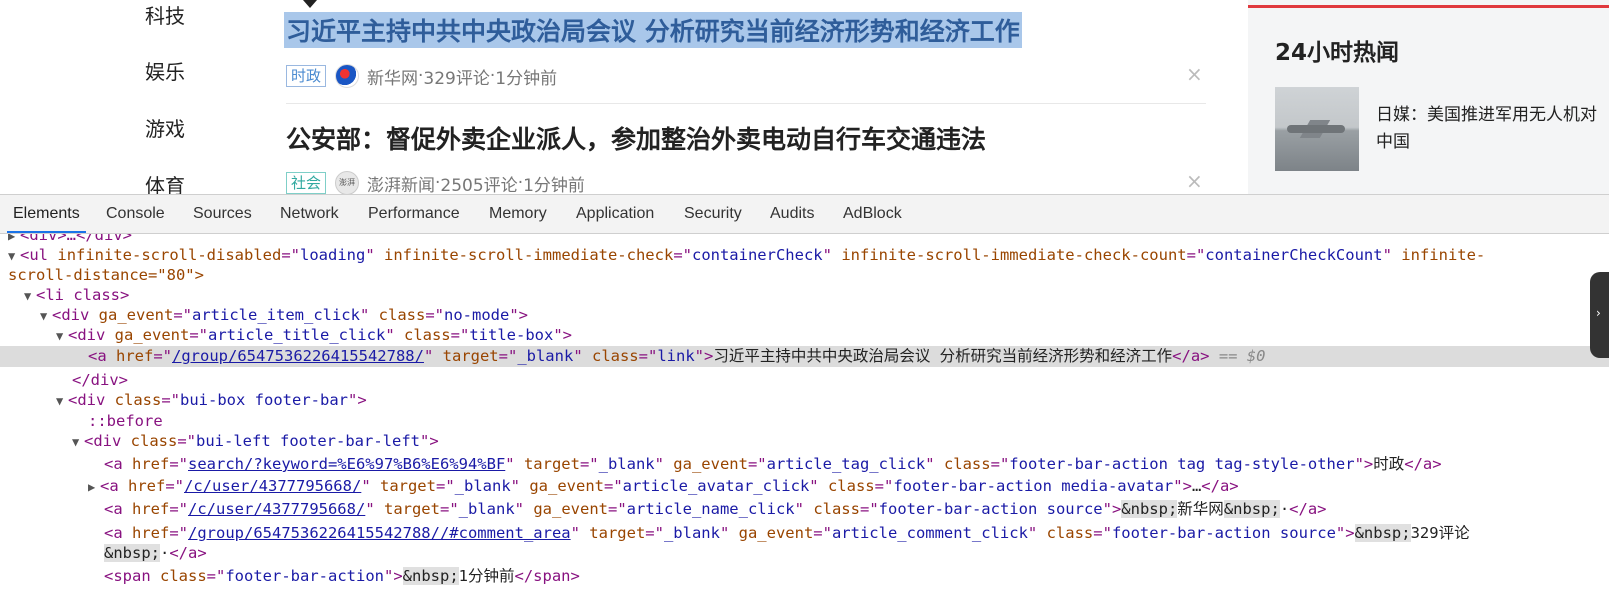 The width and height of the screenshot is (1609, 612). I want to click on dom-node-div-footer-left: ▼ <div class="bui-left footer-bar-left">, so click(804, 441).